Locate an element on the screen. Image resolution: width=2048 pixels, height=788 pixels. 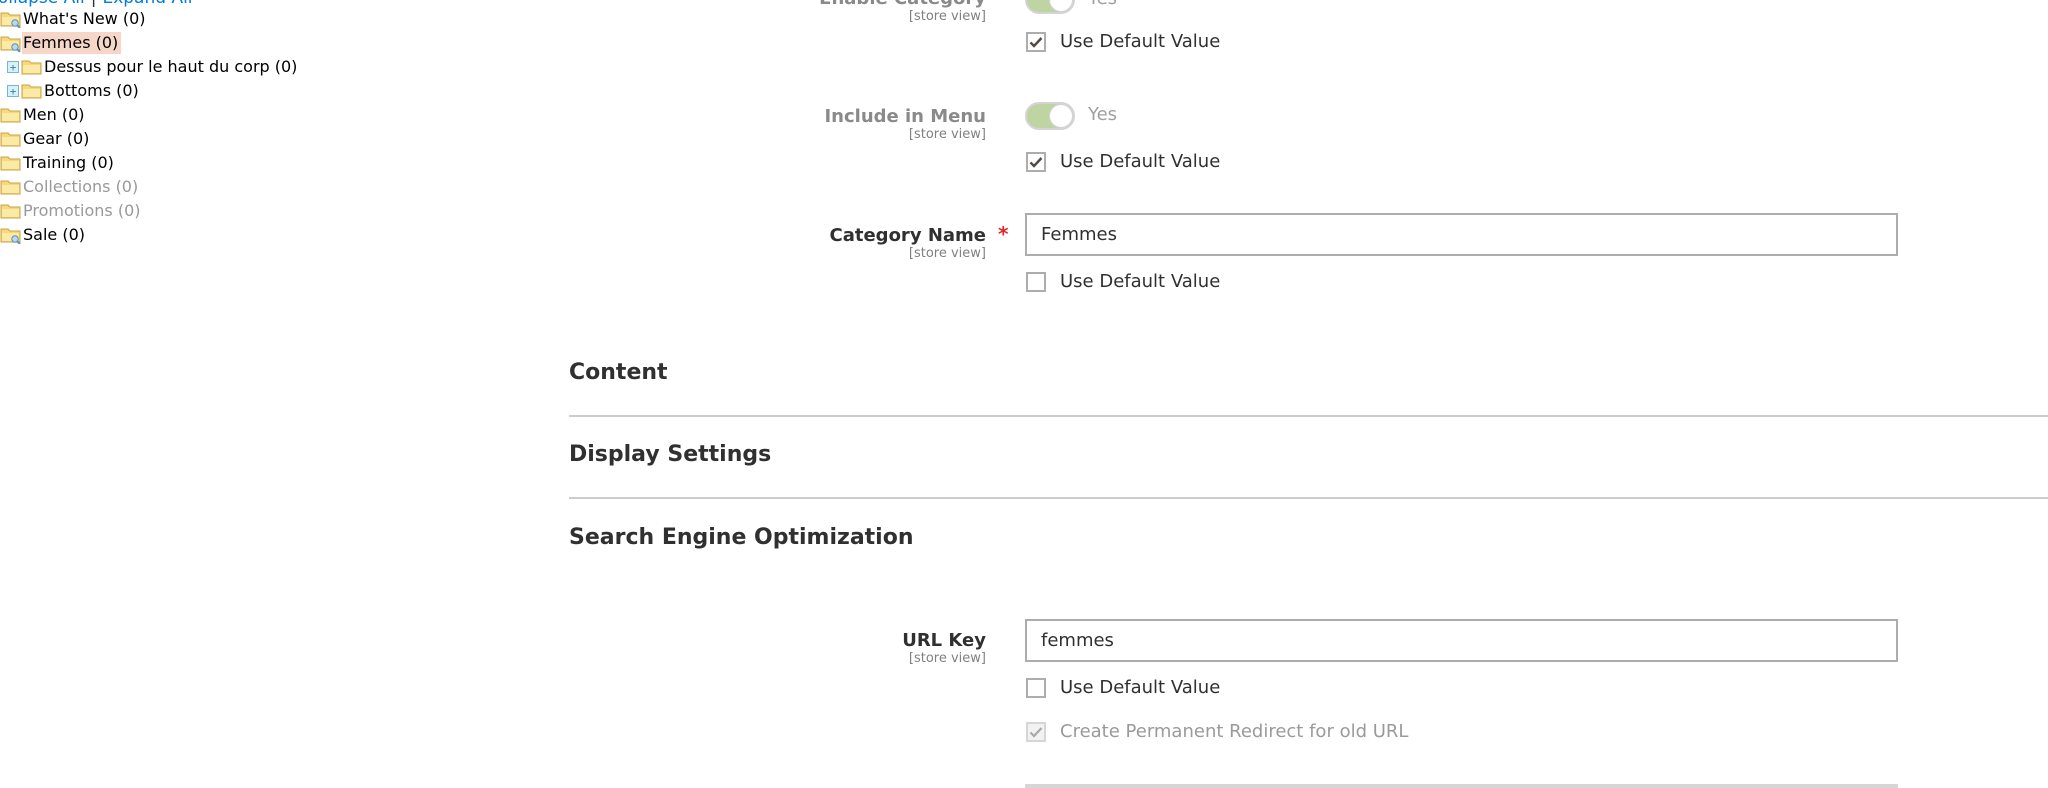
tree-node-collections: Collections (0) is located at coordinates (70, 187).